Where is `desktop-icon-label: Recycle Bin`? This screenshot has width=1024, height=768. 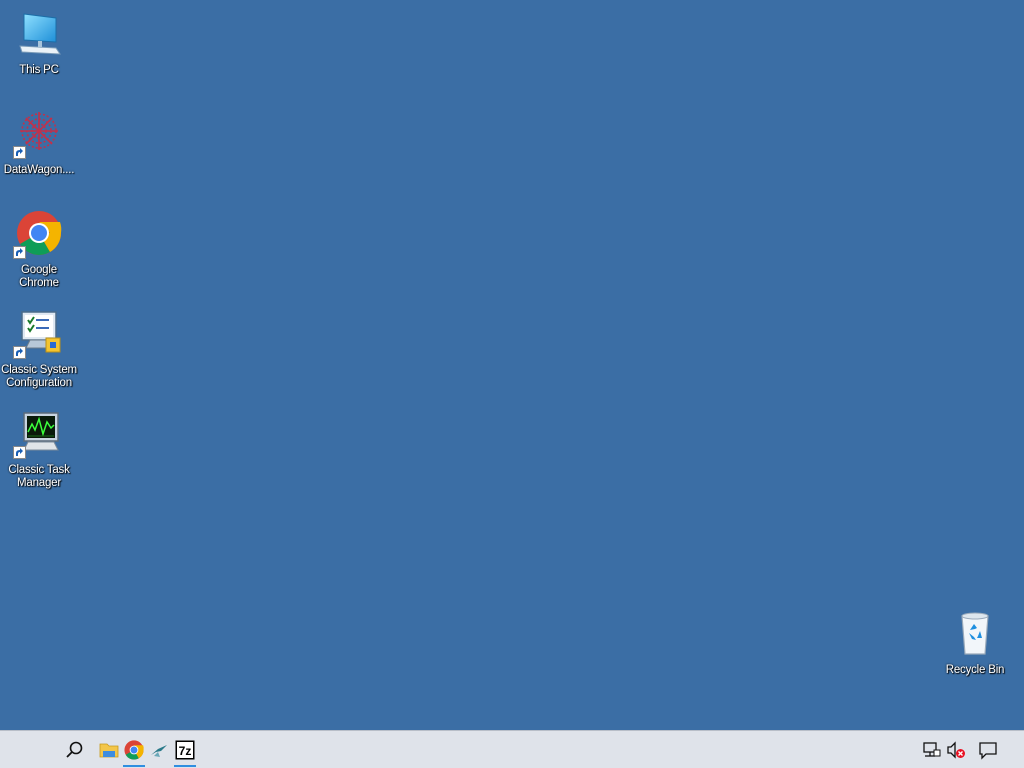
desktop-icon-label: Recycle Bin is located at coordinates (975, 670).